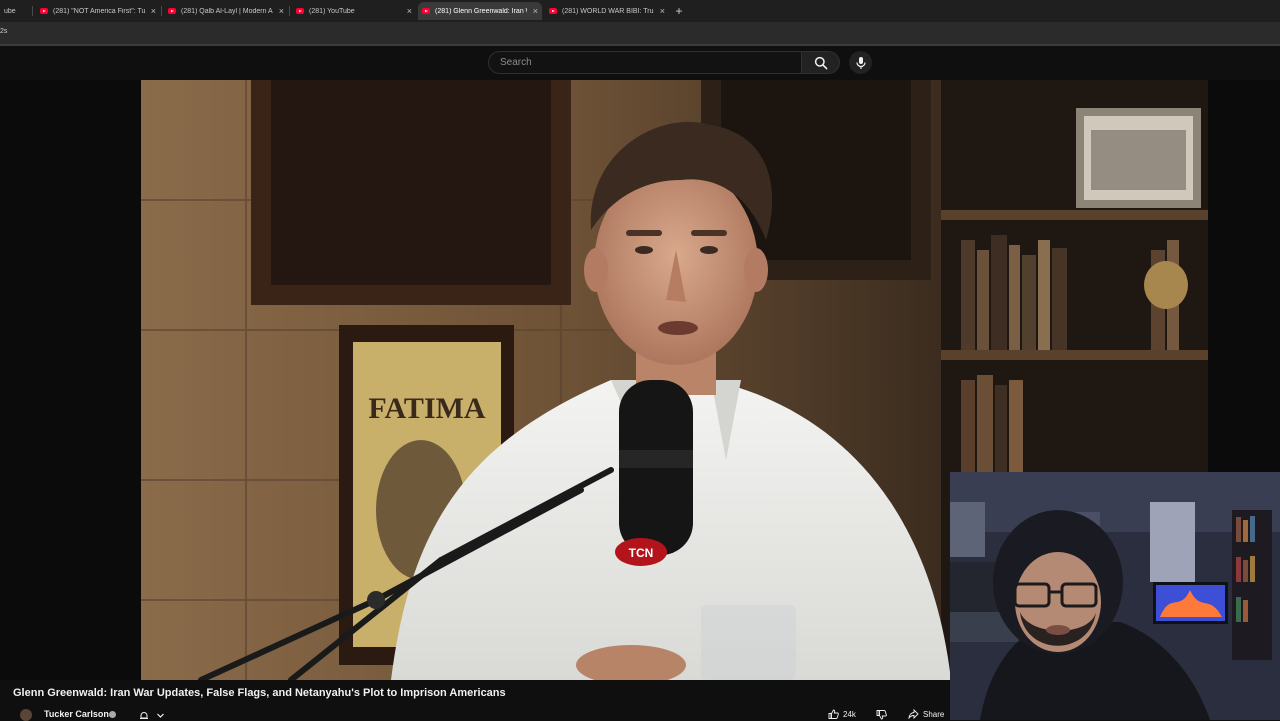  Describe the element at coordinates (679, 11) in the screenshot. I see `new-tab-button: +` at that location.